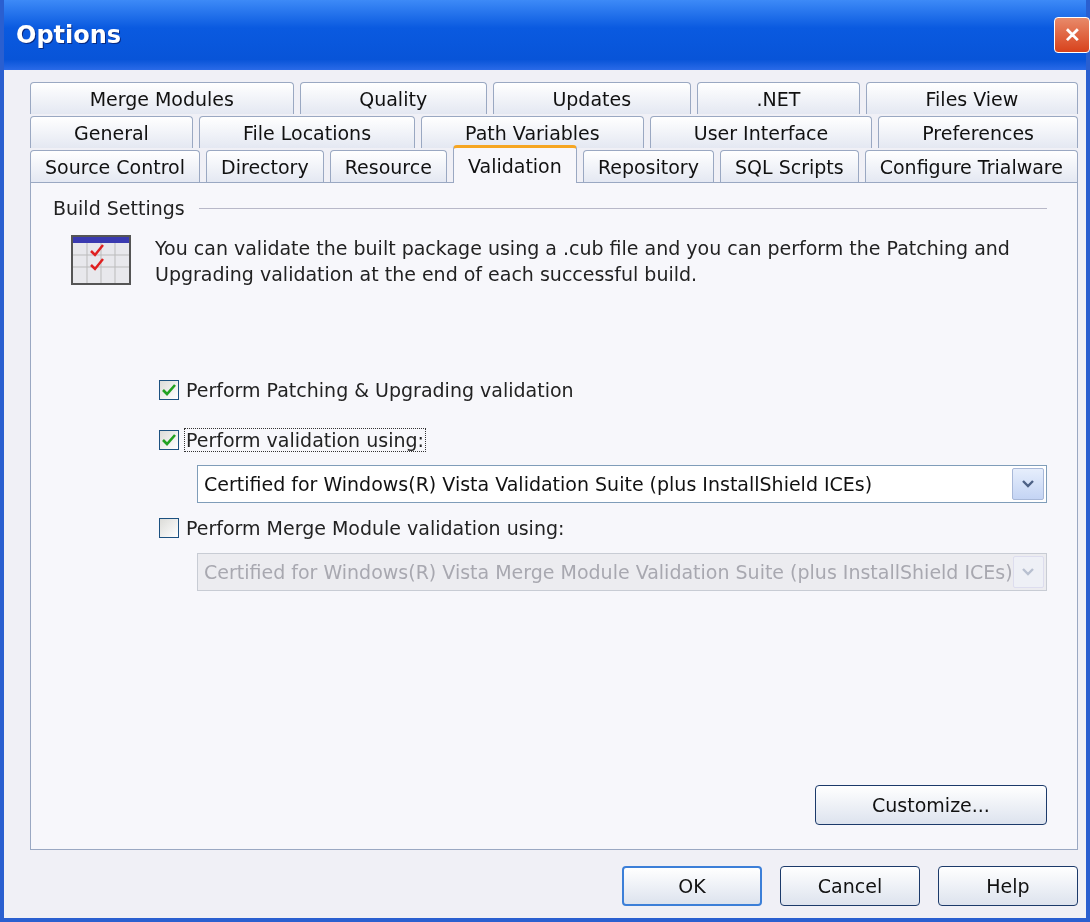 Image resolution: width=1090 pixels, height=922 pixels. I want to click on tab: Path Variables, so click(532, 132).